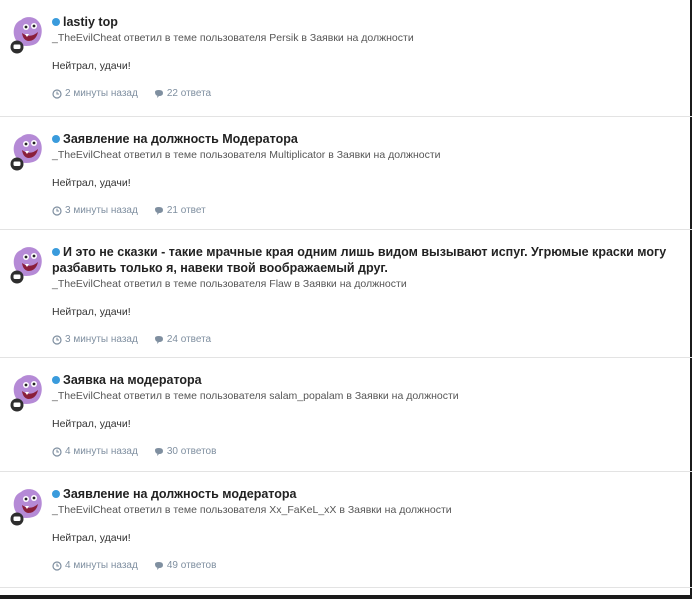 The image size is (694, 603). What do you see at coordinates (90, 22) in the screenshot?
I see `thread-title: lastiy top` at bounding box center [90, 22].